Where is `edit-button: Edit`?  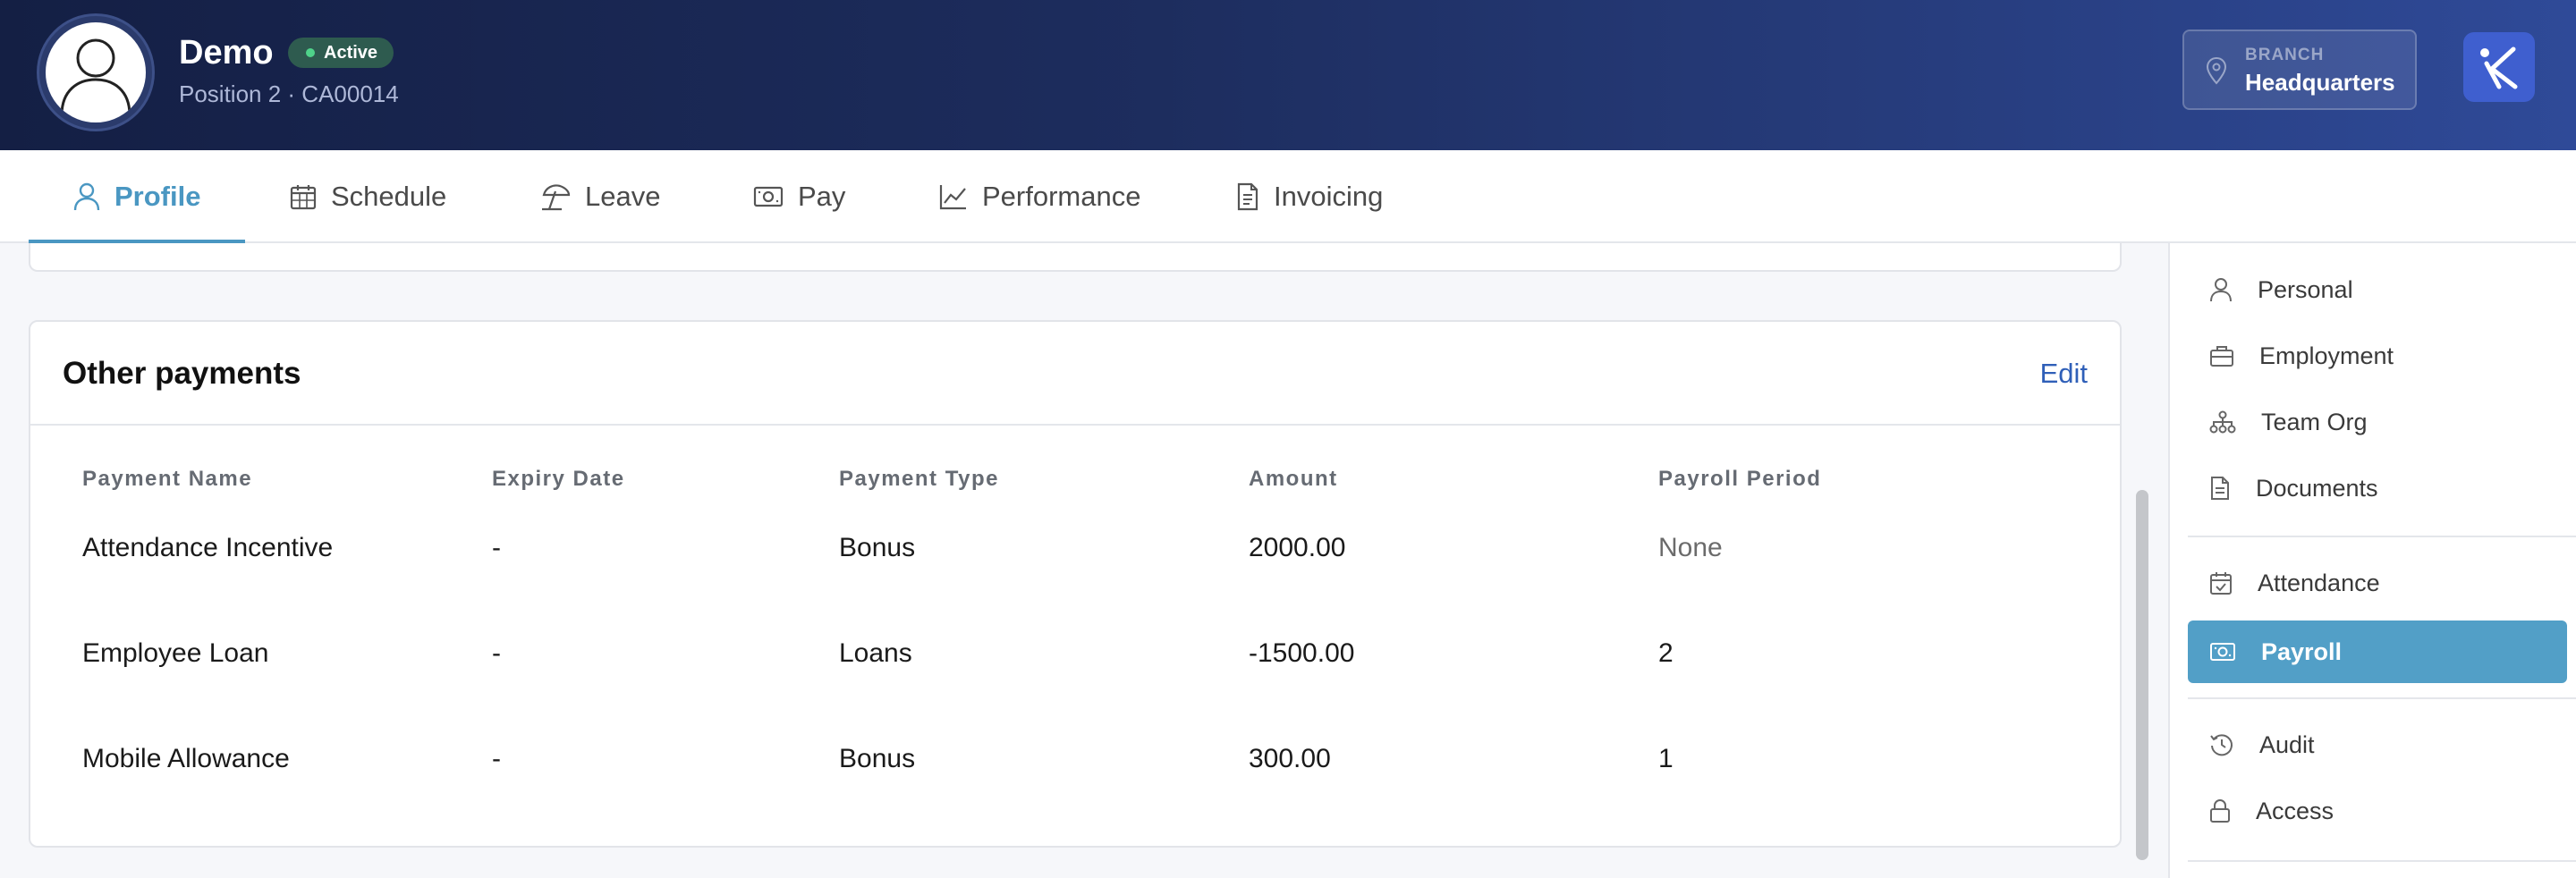 edit-button: Edit is located at coordinates (2064, 374).